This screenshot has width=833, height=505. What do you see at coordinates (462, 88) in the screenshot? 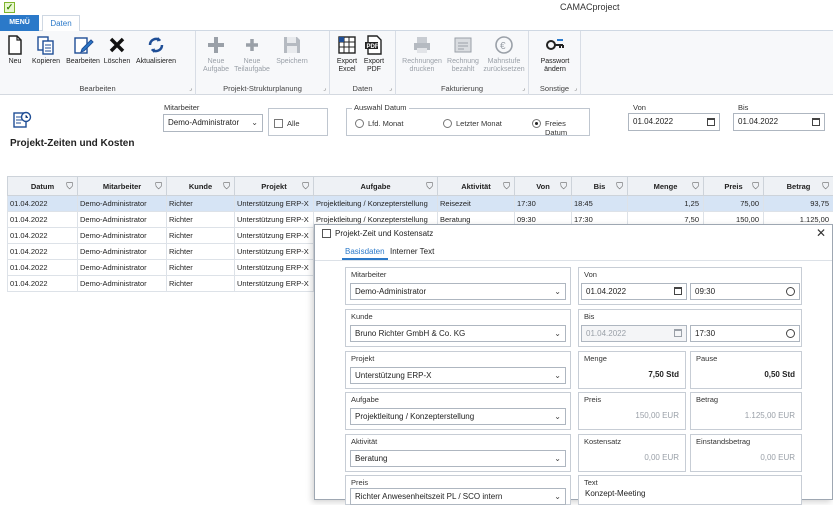
I see `group-label-fakturierung: Fakturierung` at bounding box center [462, 88].